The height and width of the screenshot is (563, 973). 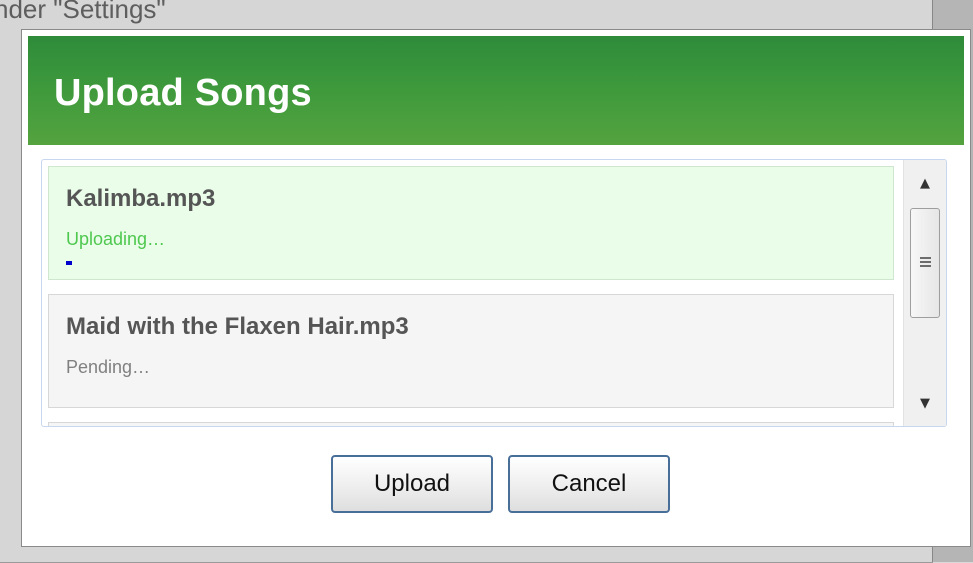 I want to click on scroll-down-button: ▼, so click(x=925, y=403).